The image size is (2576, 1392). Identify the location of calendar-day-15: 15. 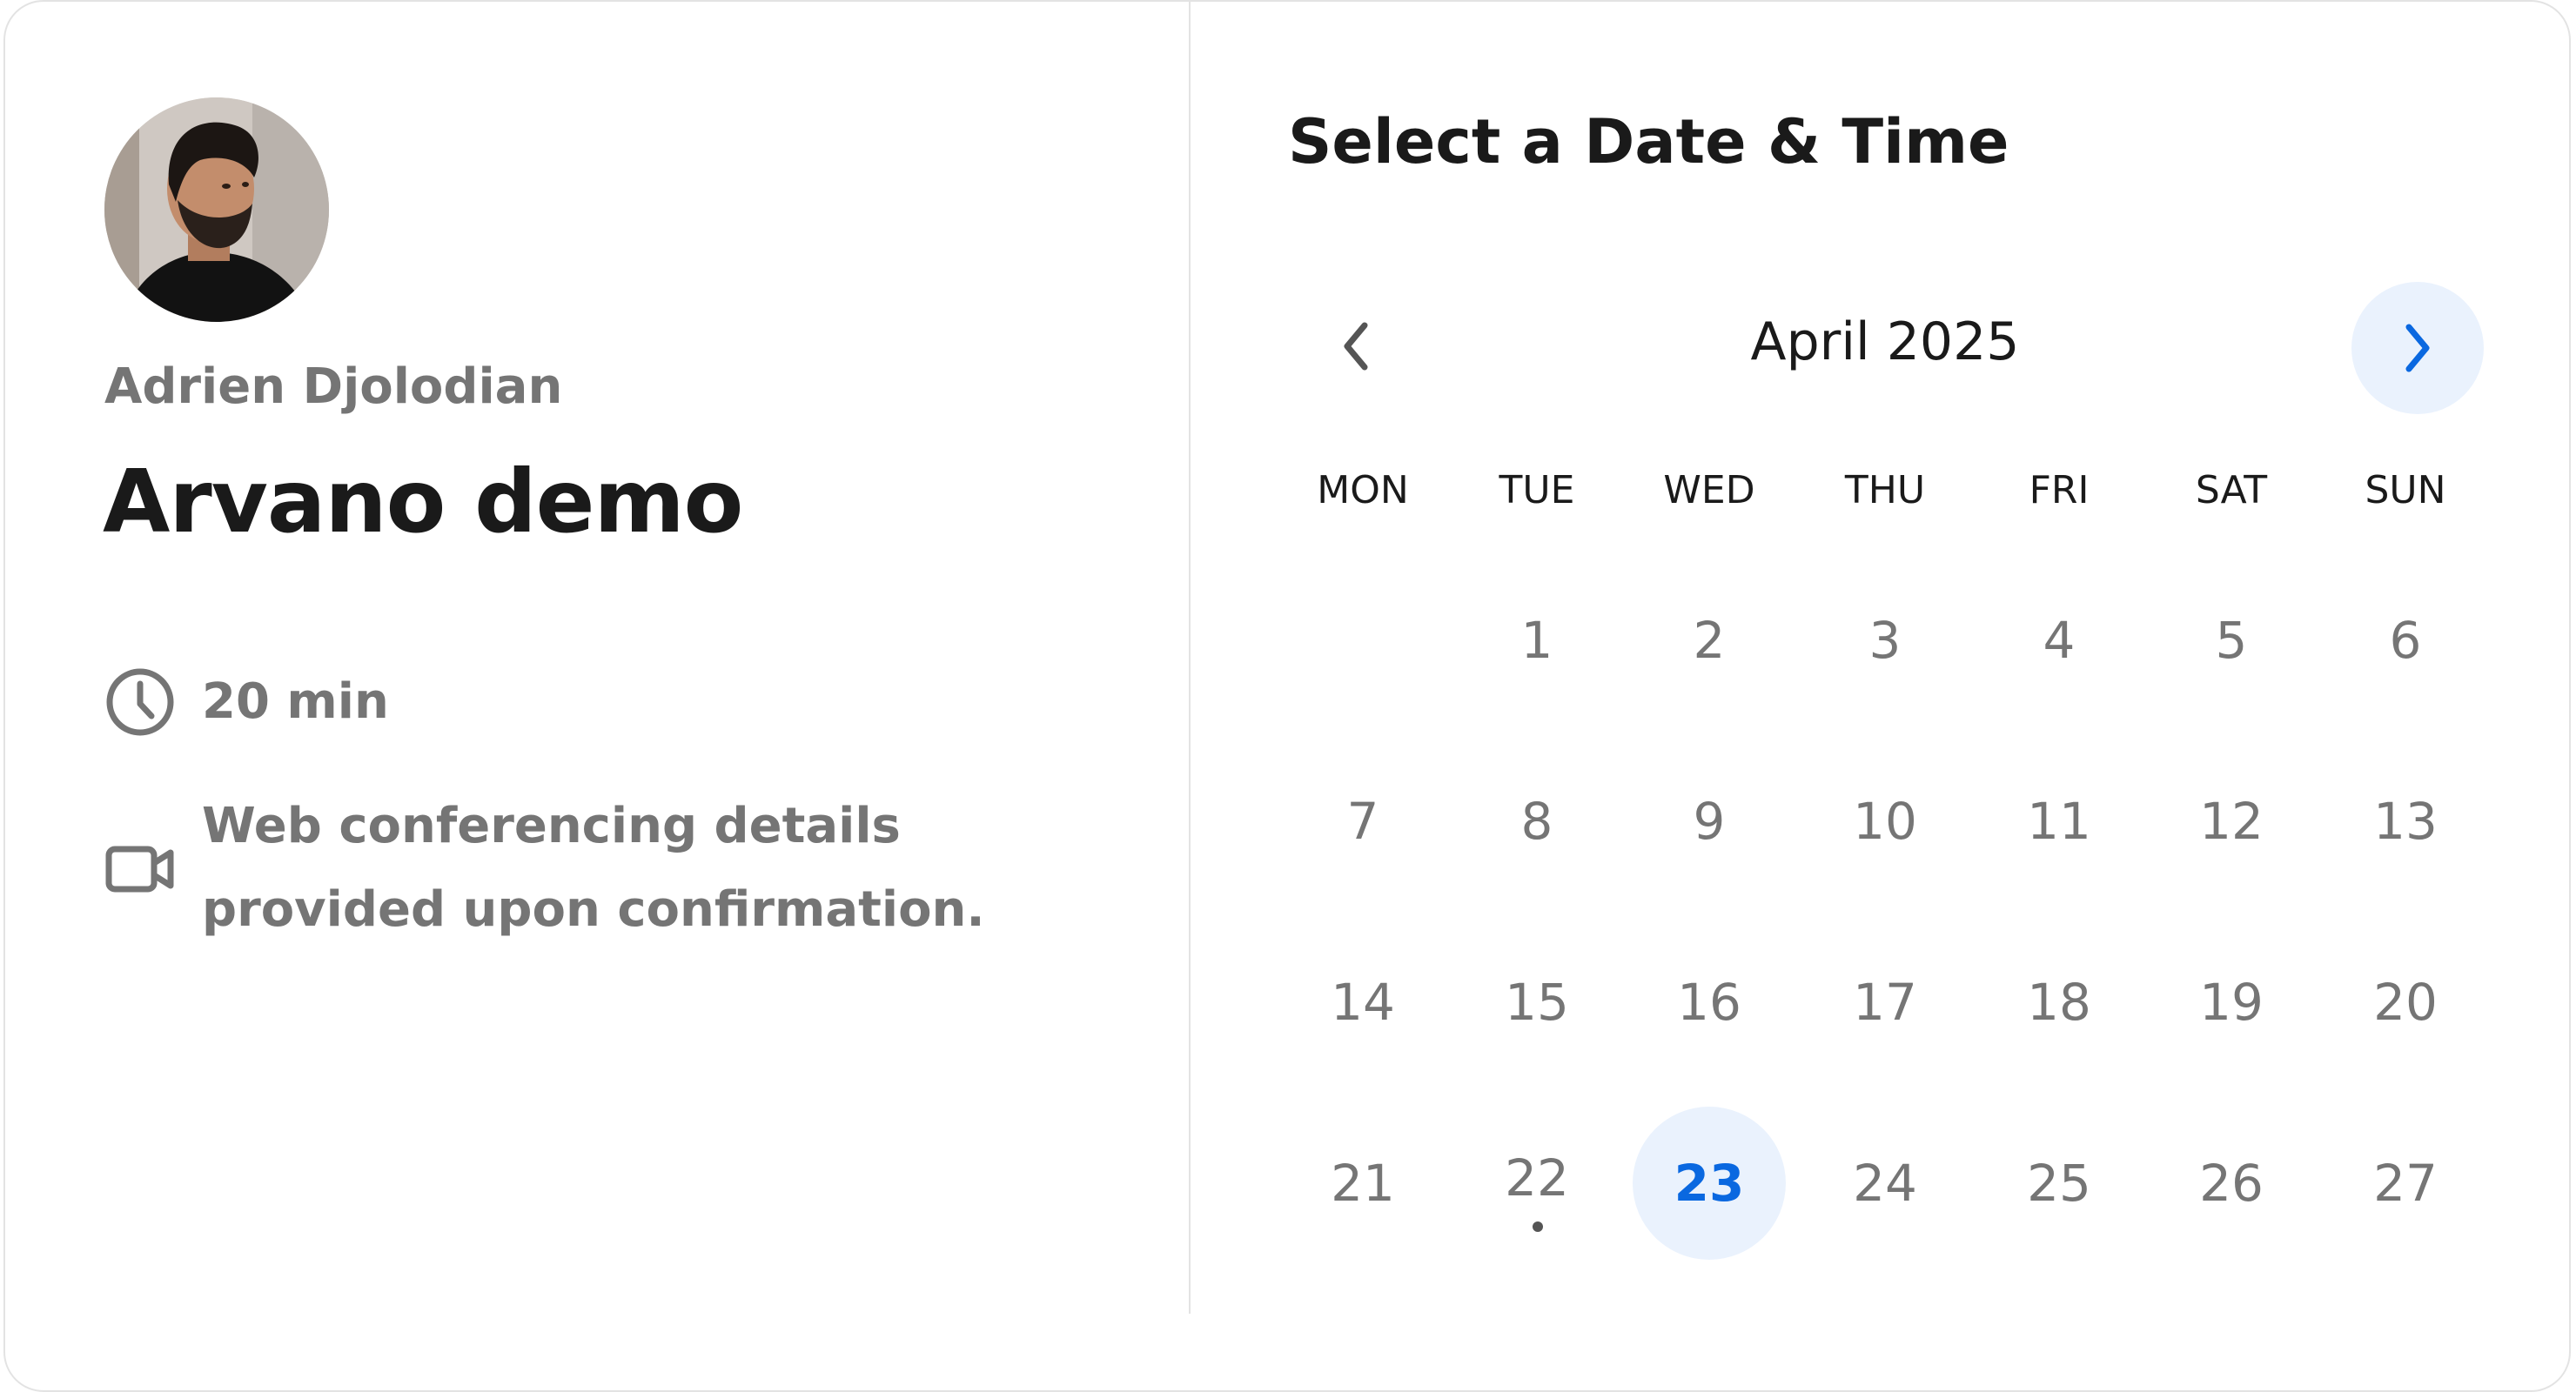
(1537, 1002).